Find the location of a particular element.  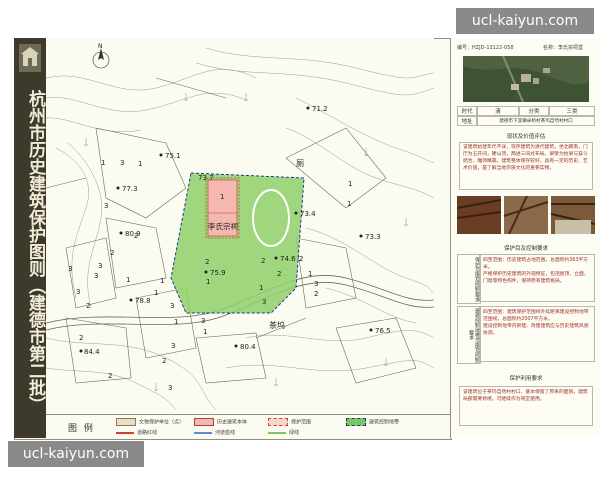

info-row-era: 时代 清 分类 三类 is located at coordinates (525, 111).